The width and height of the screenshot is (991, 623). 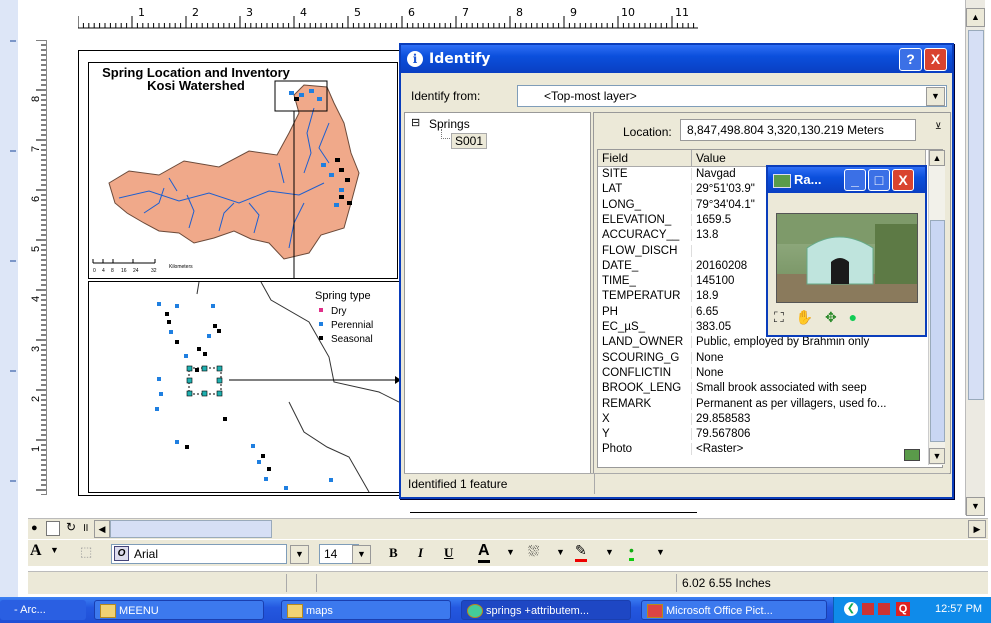 What do you see at coordinates (415, 122) in the screenshot?
I see `tree-expander-icon: ⊟` at bounding box center [415, 122].